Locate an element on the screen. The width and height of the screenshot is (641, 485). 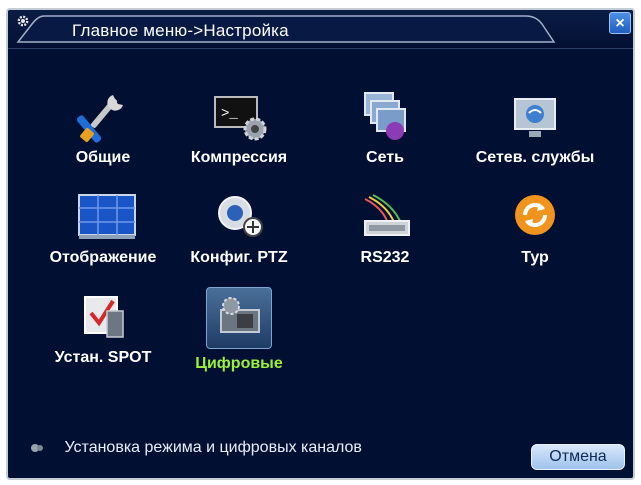
refresh-icon is located at coordinates (535, 217).